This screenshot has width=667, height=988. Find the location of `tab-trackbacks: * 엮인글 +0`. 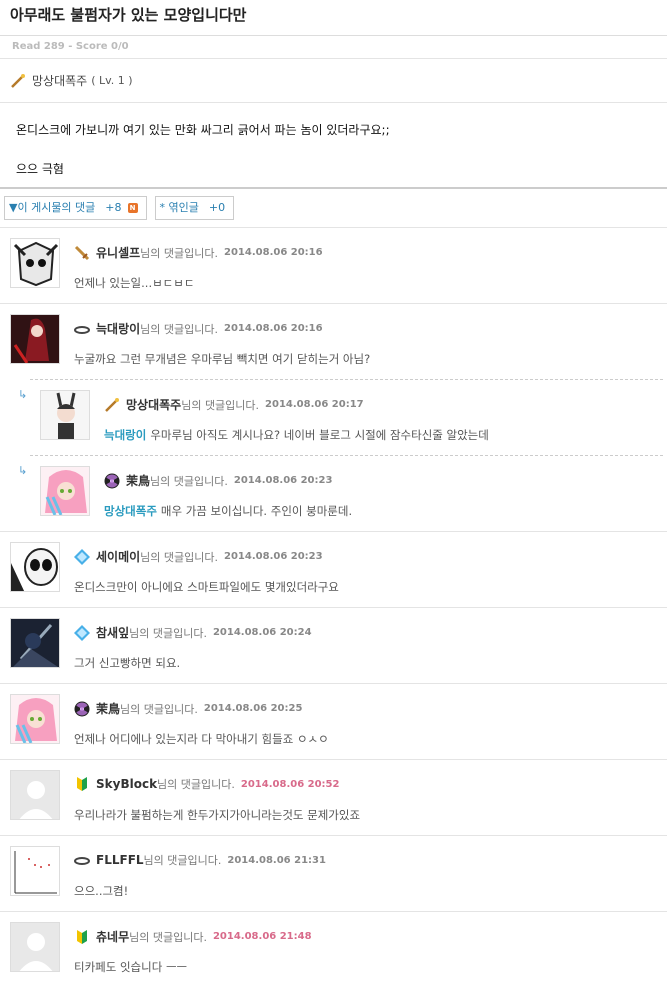

tab-trackbacks: * 엮인글 +0 is located at coordinates (194, 208).